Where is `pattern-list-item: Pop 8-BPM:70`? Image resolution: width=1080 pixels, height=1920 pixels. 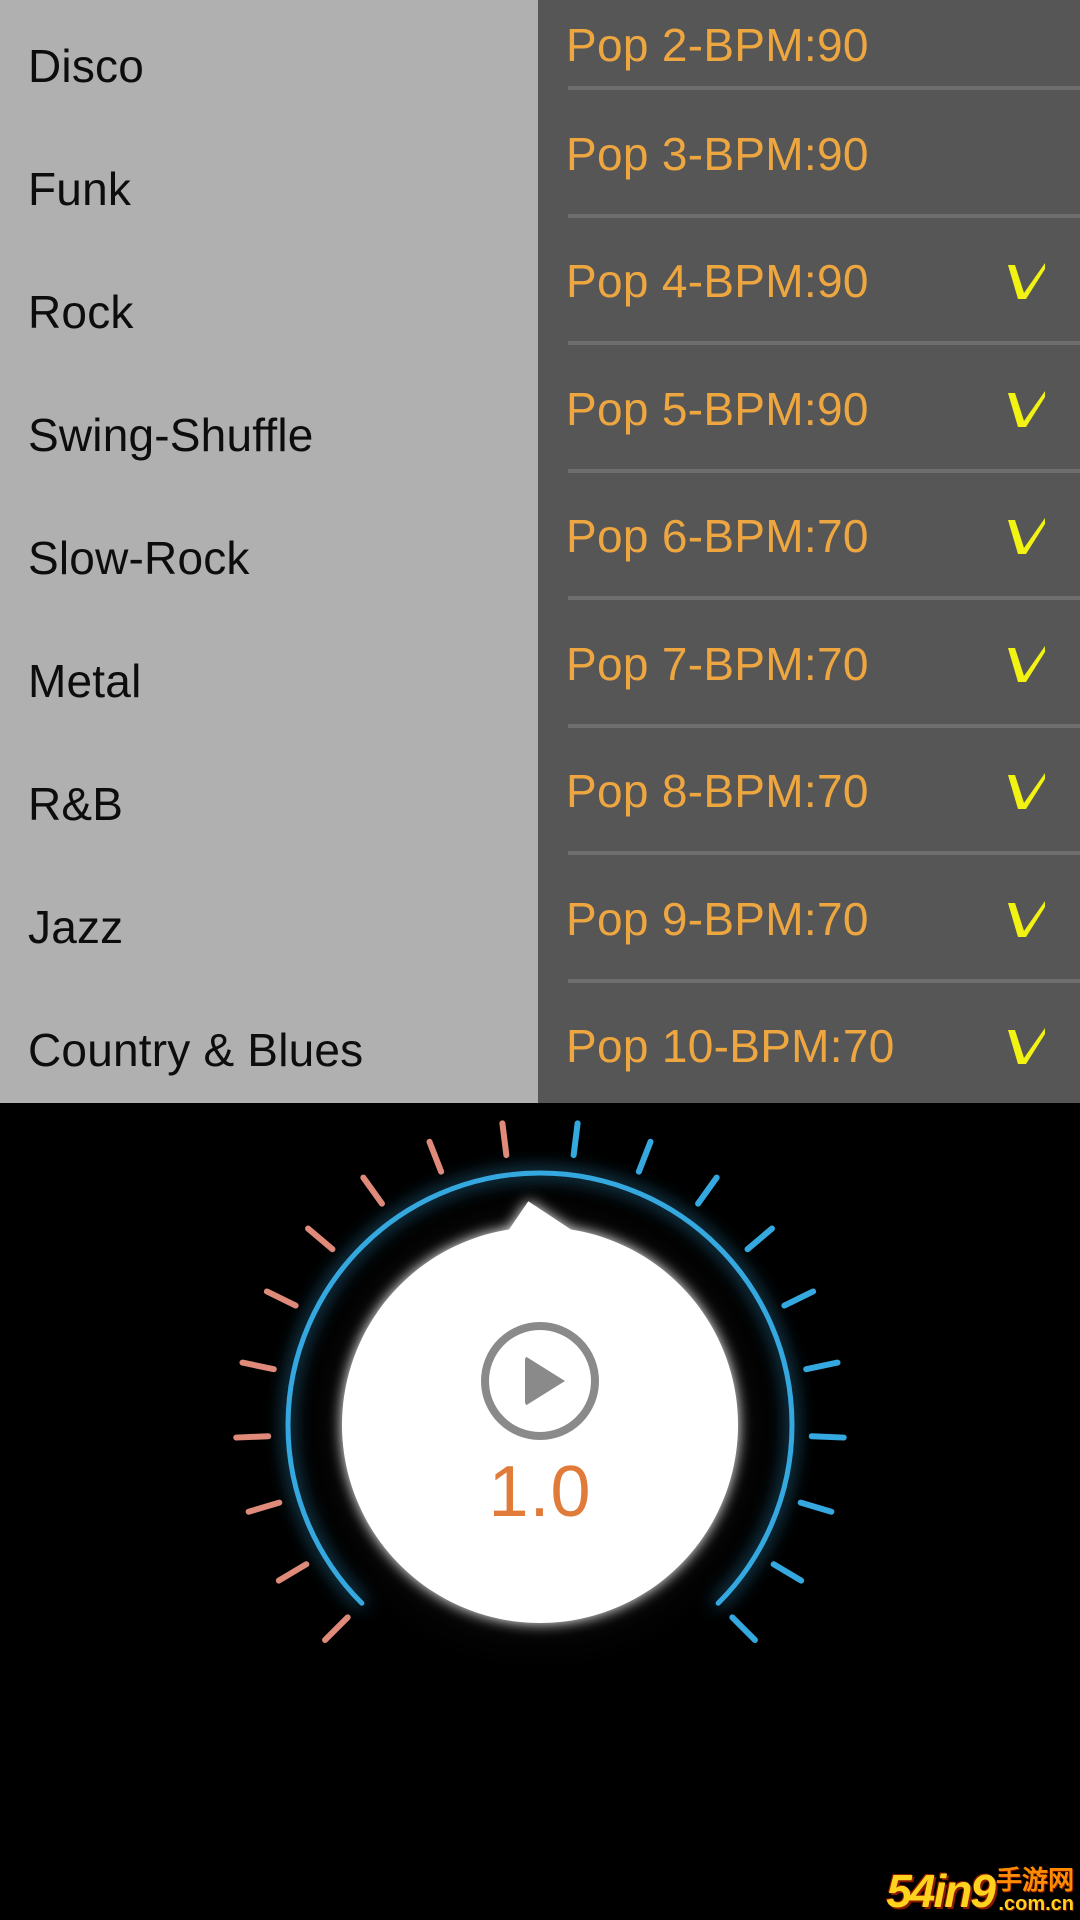
pattern-list-item: Pop 8-BPM:70 is located at coordinates (809, 791).